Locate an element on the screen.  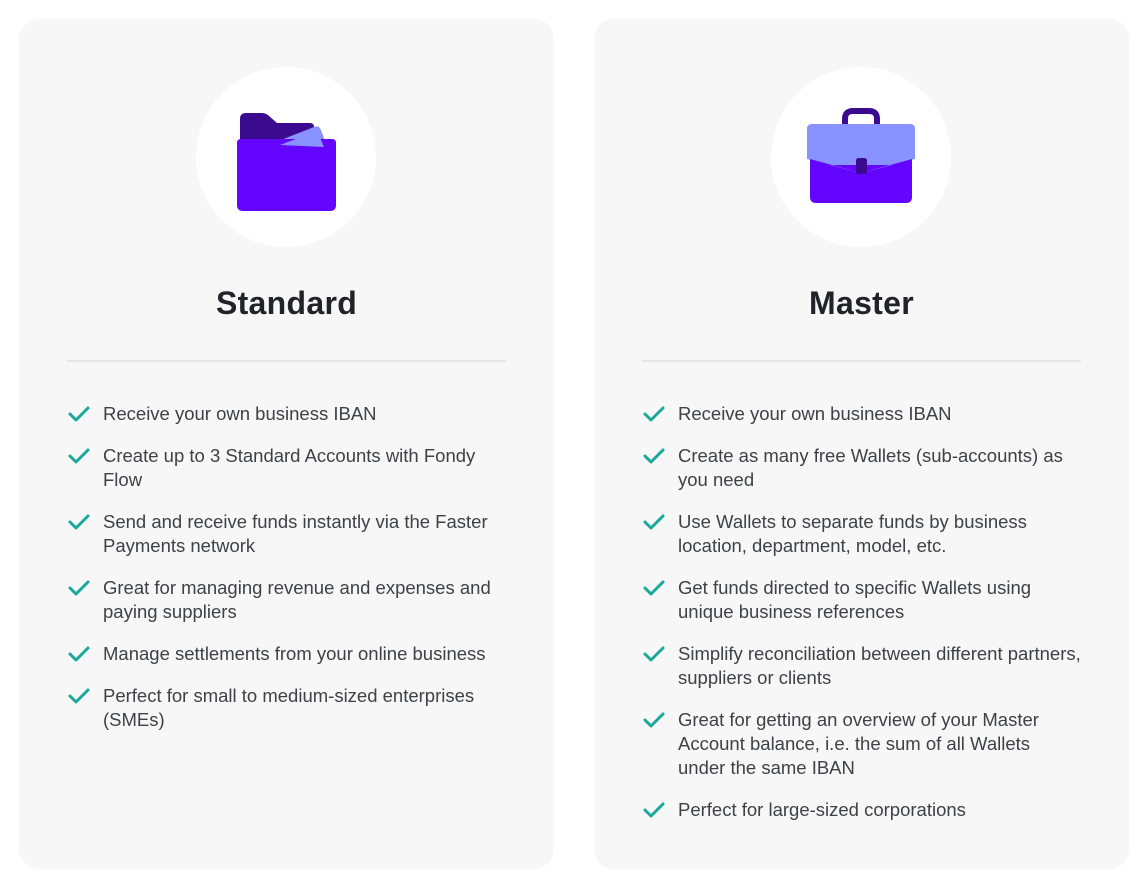
briefcase-icon is located at coordinates (861, 155).